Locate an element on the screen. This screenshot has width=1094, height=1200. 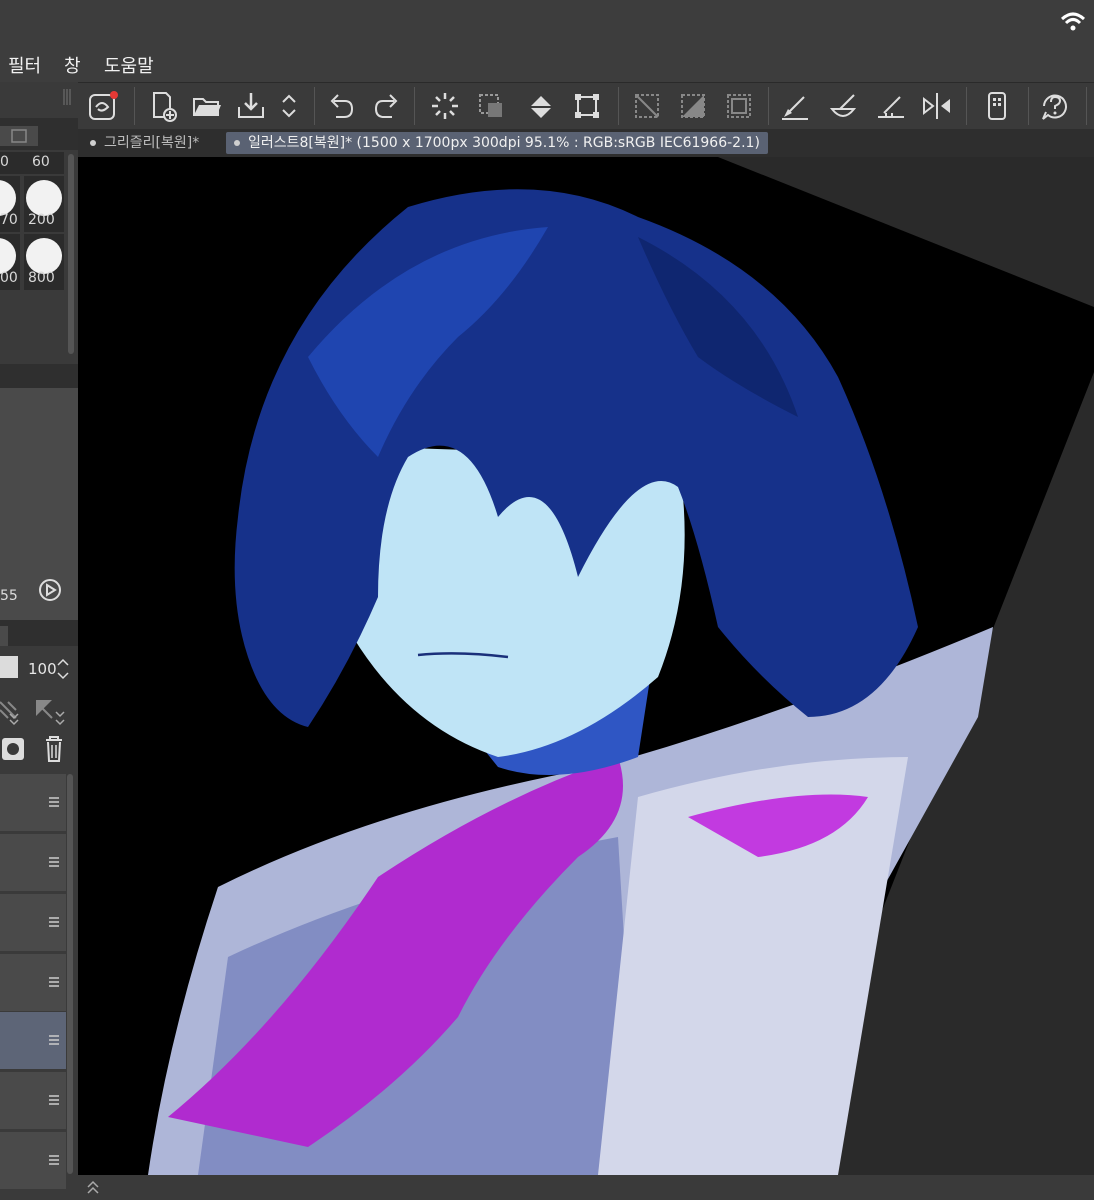
color-wheel is located at coordinates (5, 488).